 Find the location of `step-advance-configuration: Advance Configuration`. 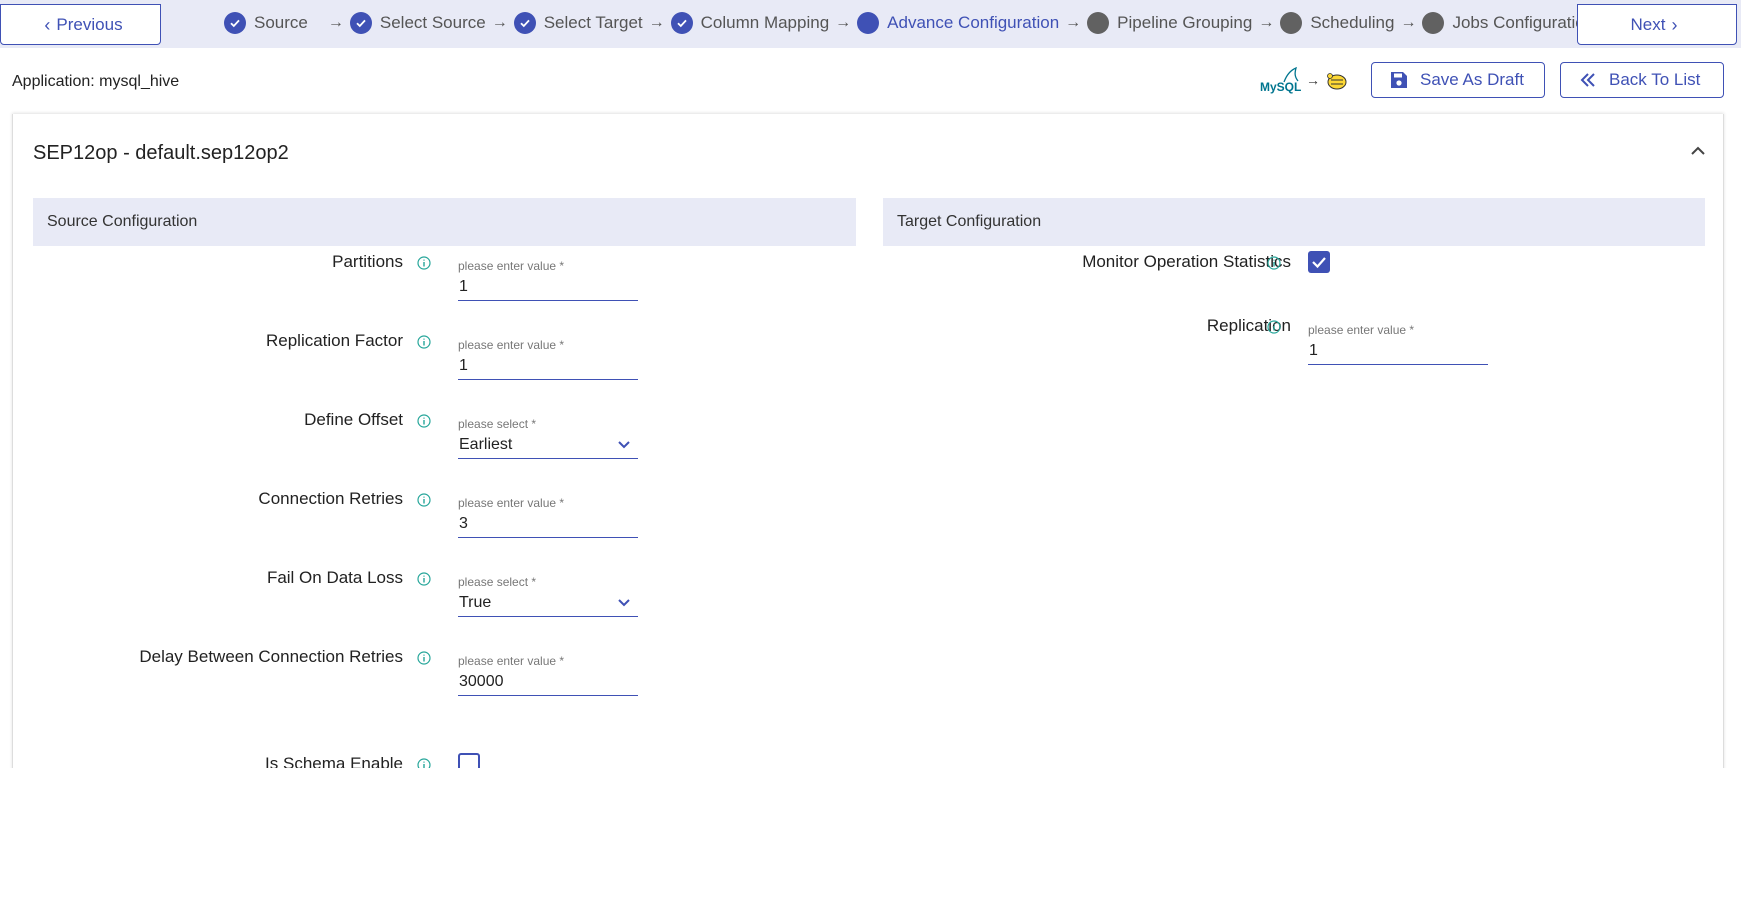

step-advance-configuration: Advance Configuration is located at coordinates (958, 23).